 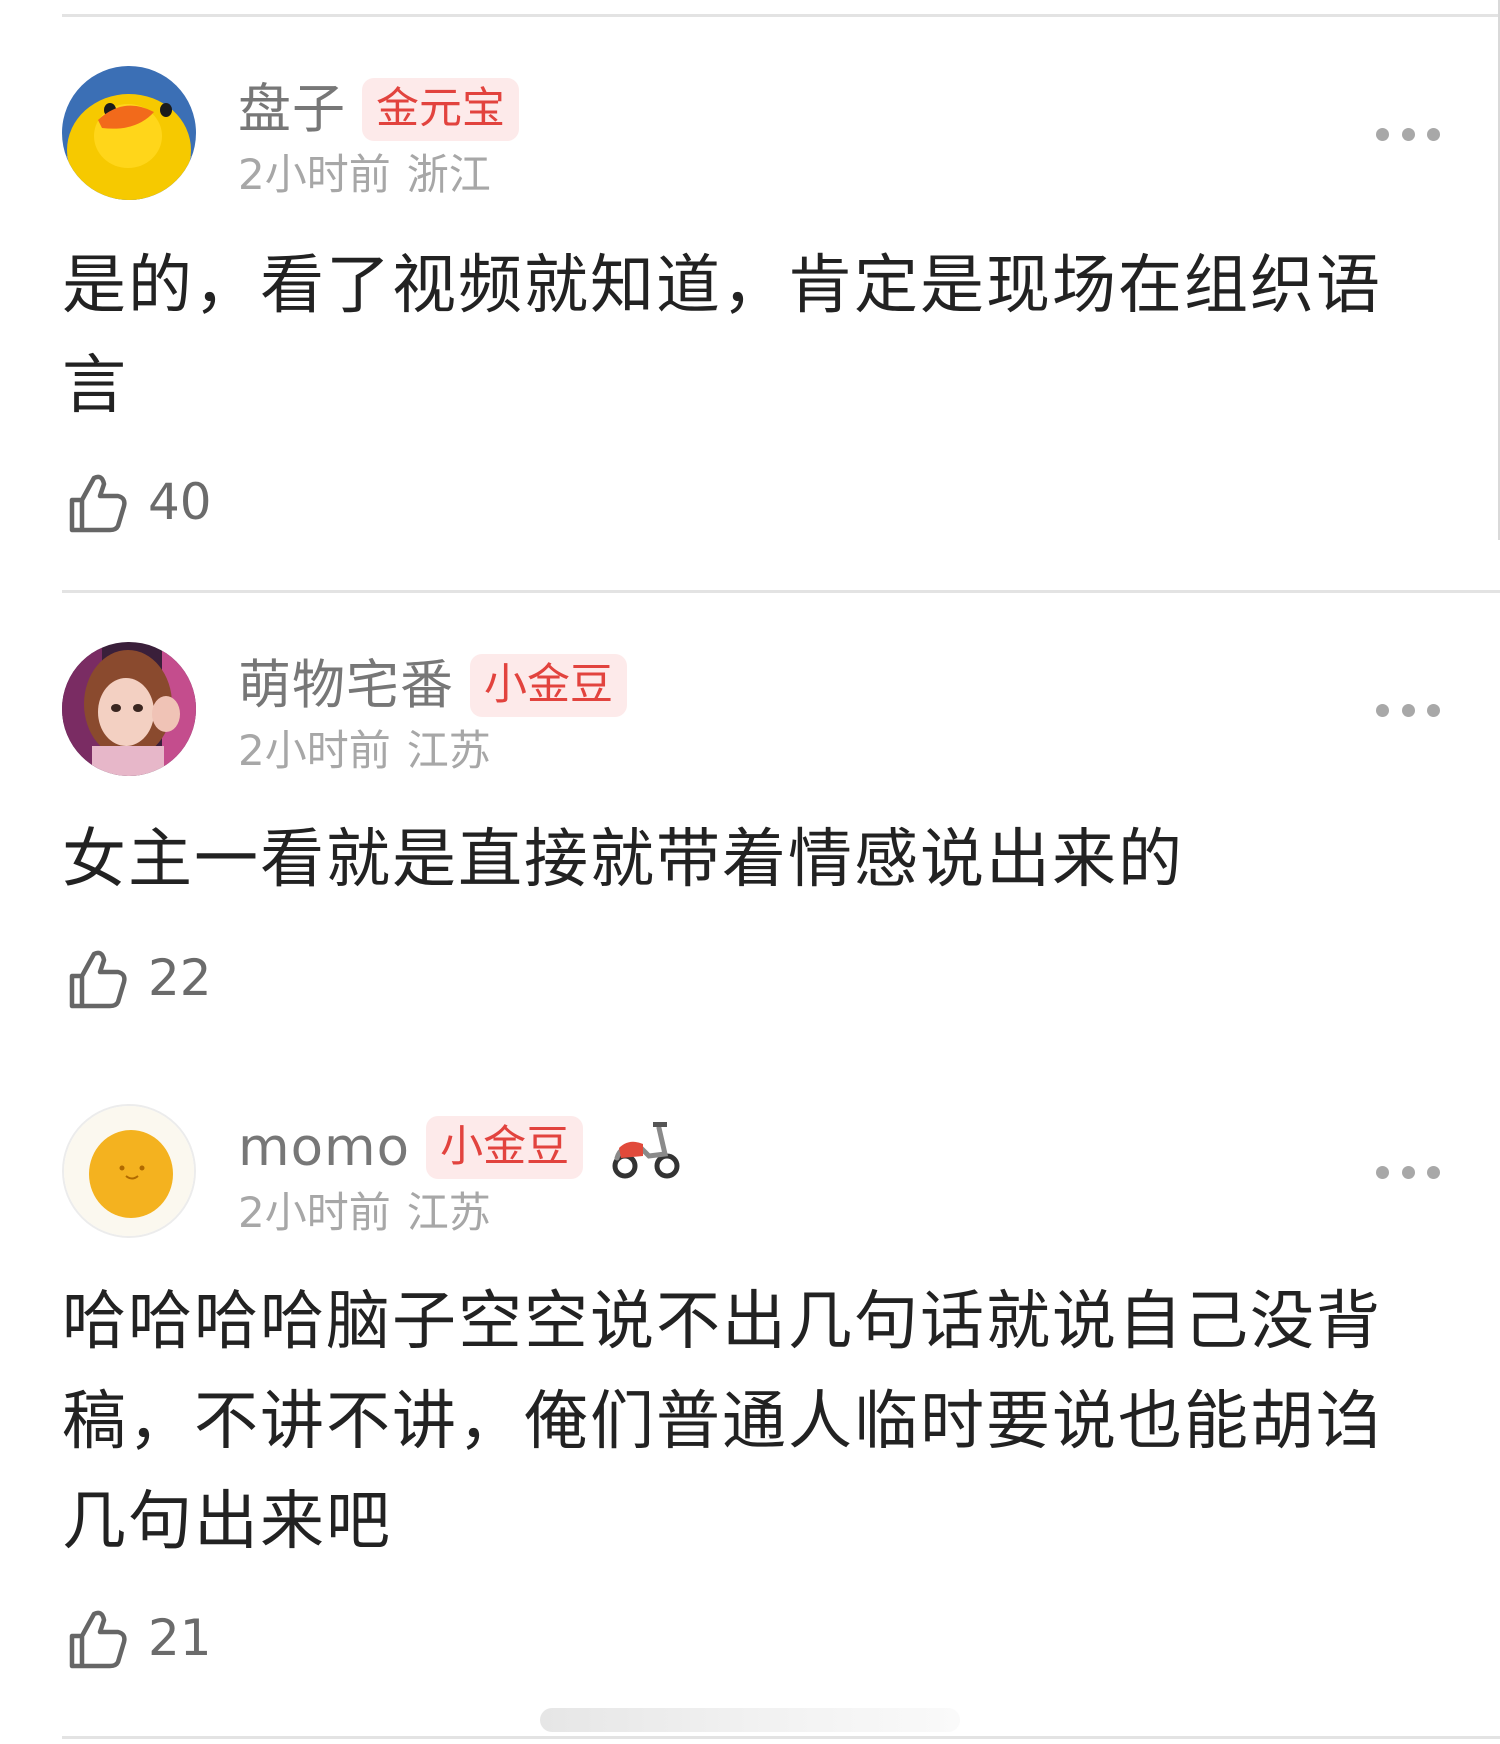 What do you see at coordinates (180, 978) in the screenshot?
I see `like-count: 22` at bounding box center [180, 978].